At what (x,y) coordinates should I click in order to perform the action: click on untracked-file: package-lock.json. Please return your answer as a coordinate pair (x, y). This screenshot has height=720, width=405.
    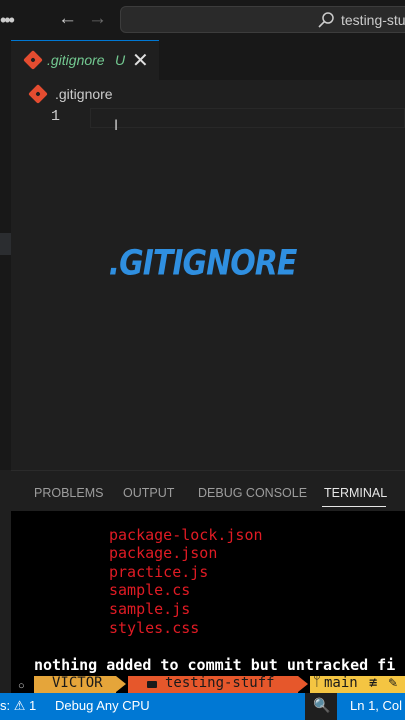
    Looking at the image, I should click on (186, 535).